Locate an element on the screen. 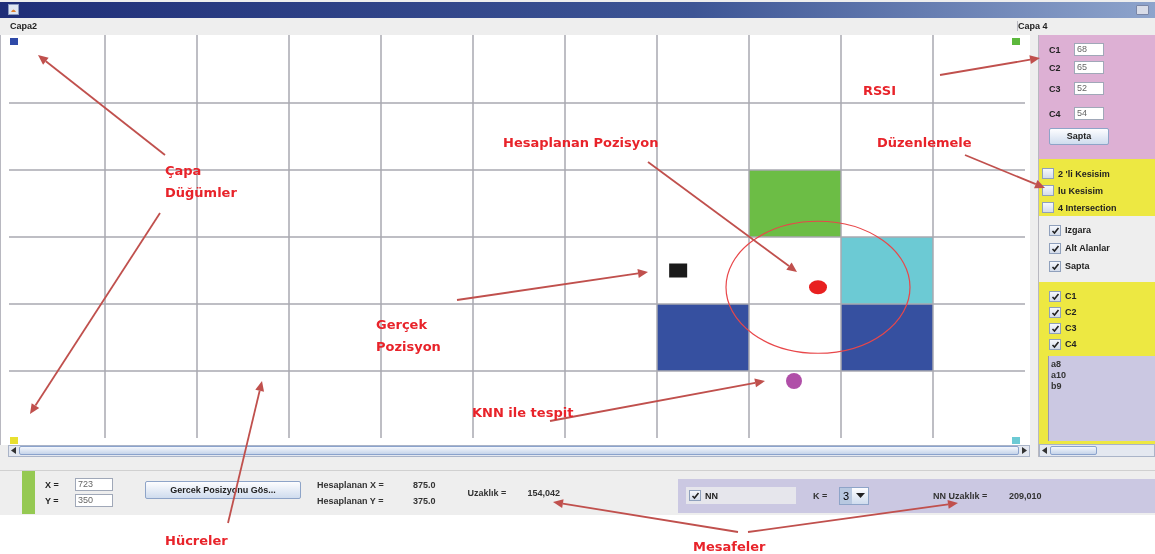 Image resolution: width=1155 pixels, height=554 pixels. field-label: X = is located at coordinates (52, 484).